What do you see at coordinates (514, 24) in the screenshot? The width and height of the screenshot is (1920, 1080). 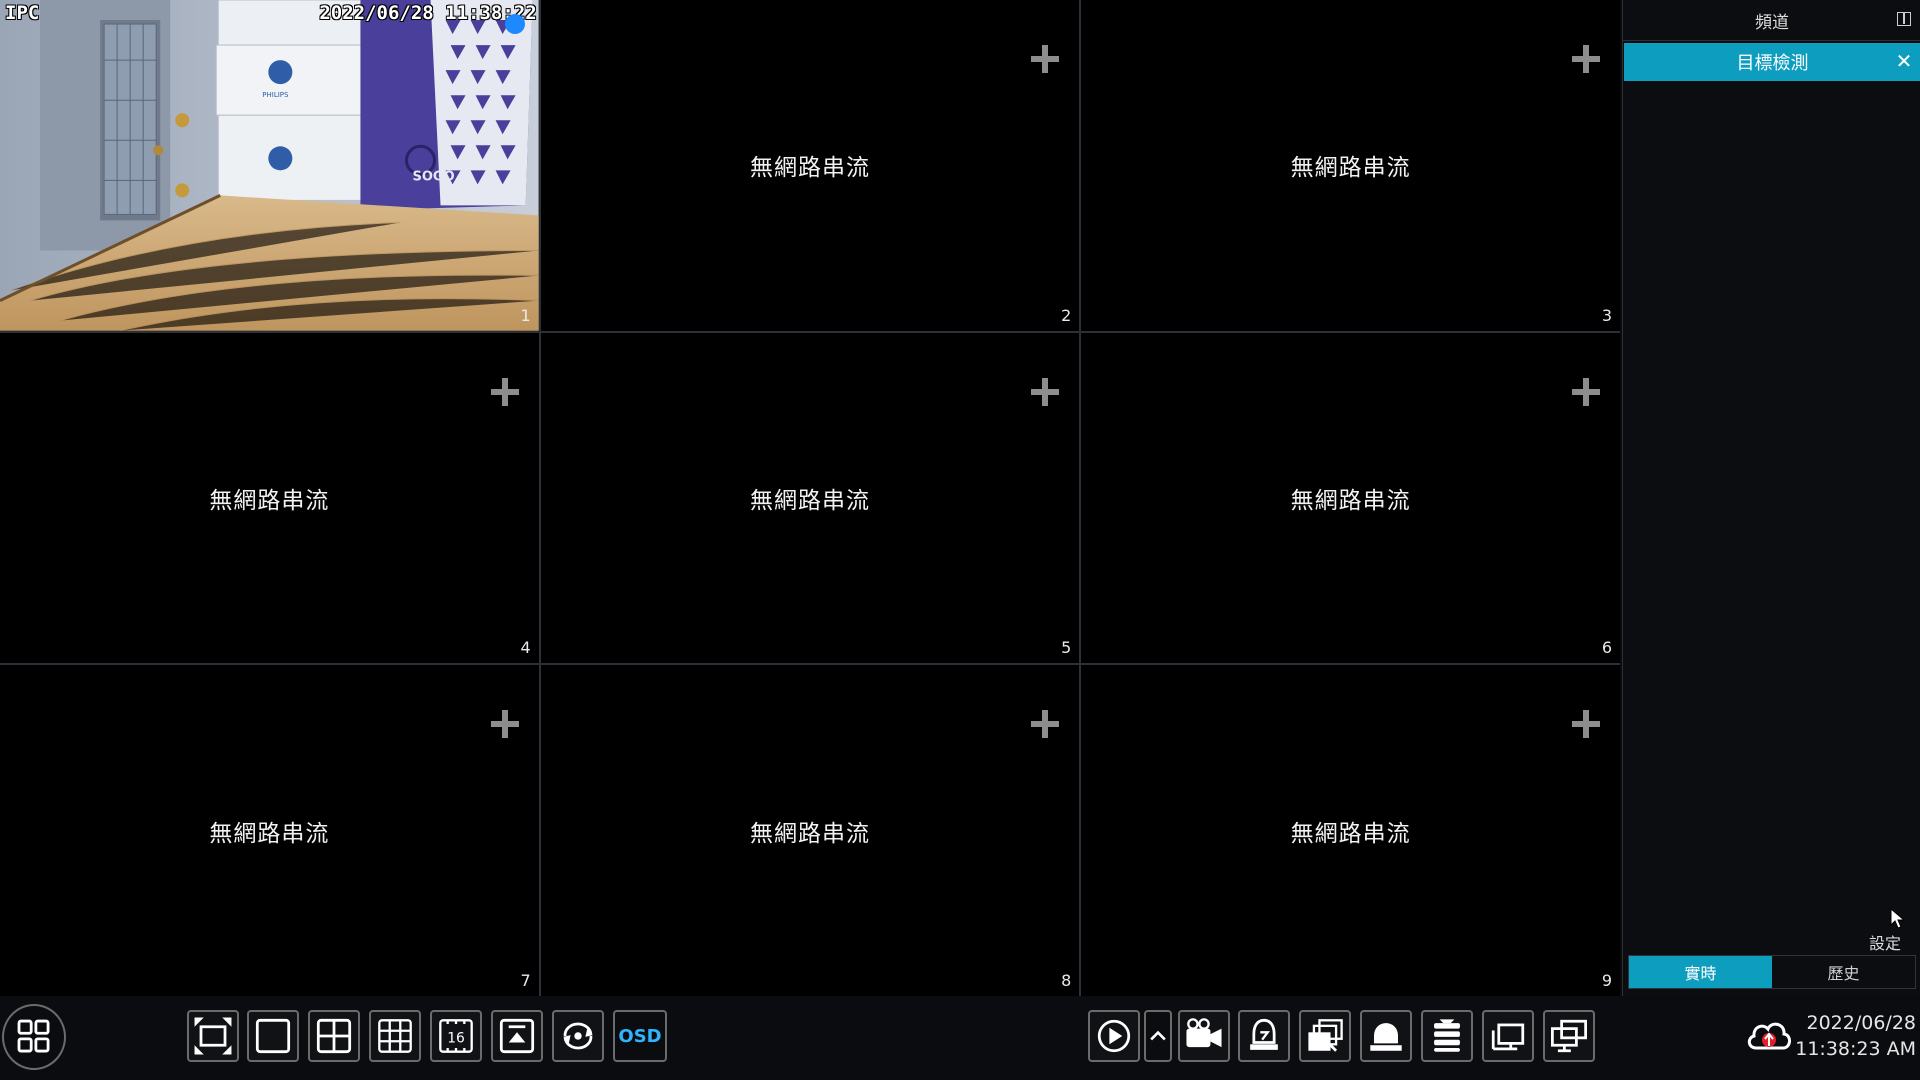 I see `recording-indicator-icon` at bounding box center [514, 24].